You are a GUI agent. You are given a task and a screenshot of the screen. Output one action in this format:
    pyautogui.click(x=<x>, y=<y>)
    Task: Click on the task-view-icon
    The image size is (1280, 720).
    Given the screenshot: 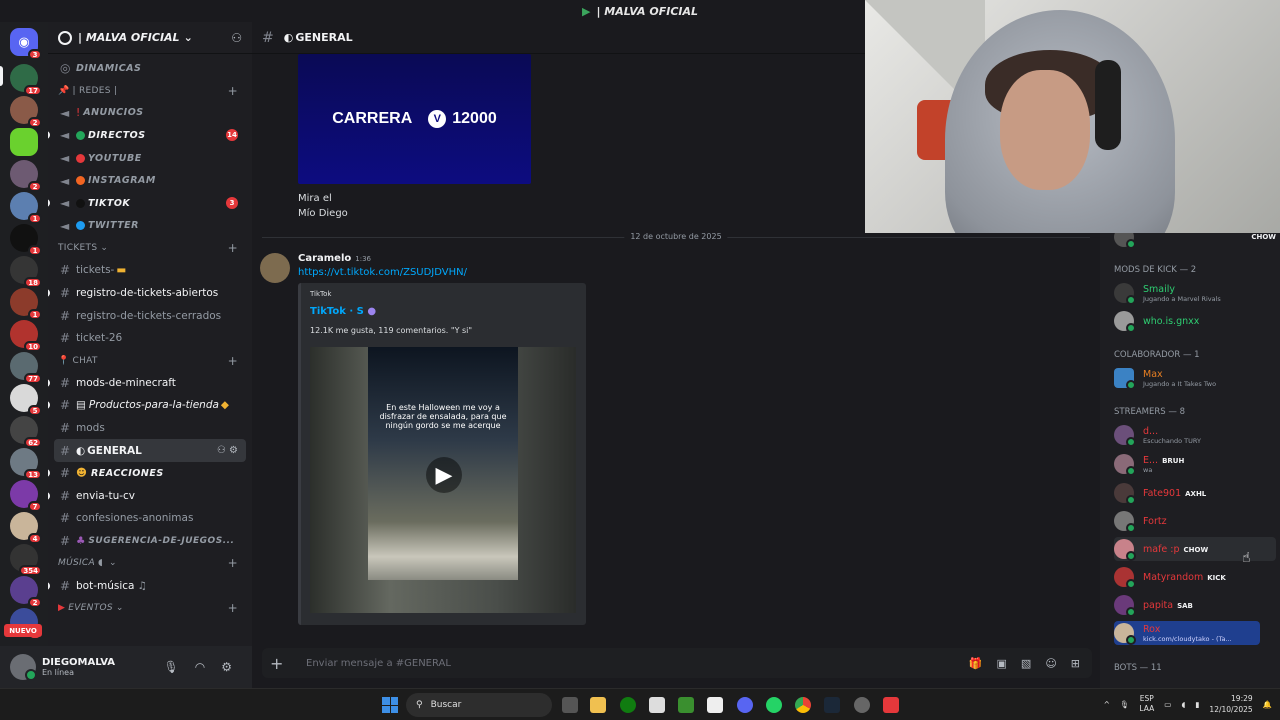 What is the action you would take?
    pyautogui.click(x=570, y=705)
    